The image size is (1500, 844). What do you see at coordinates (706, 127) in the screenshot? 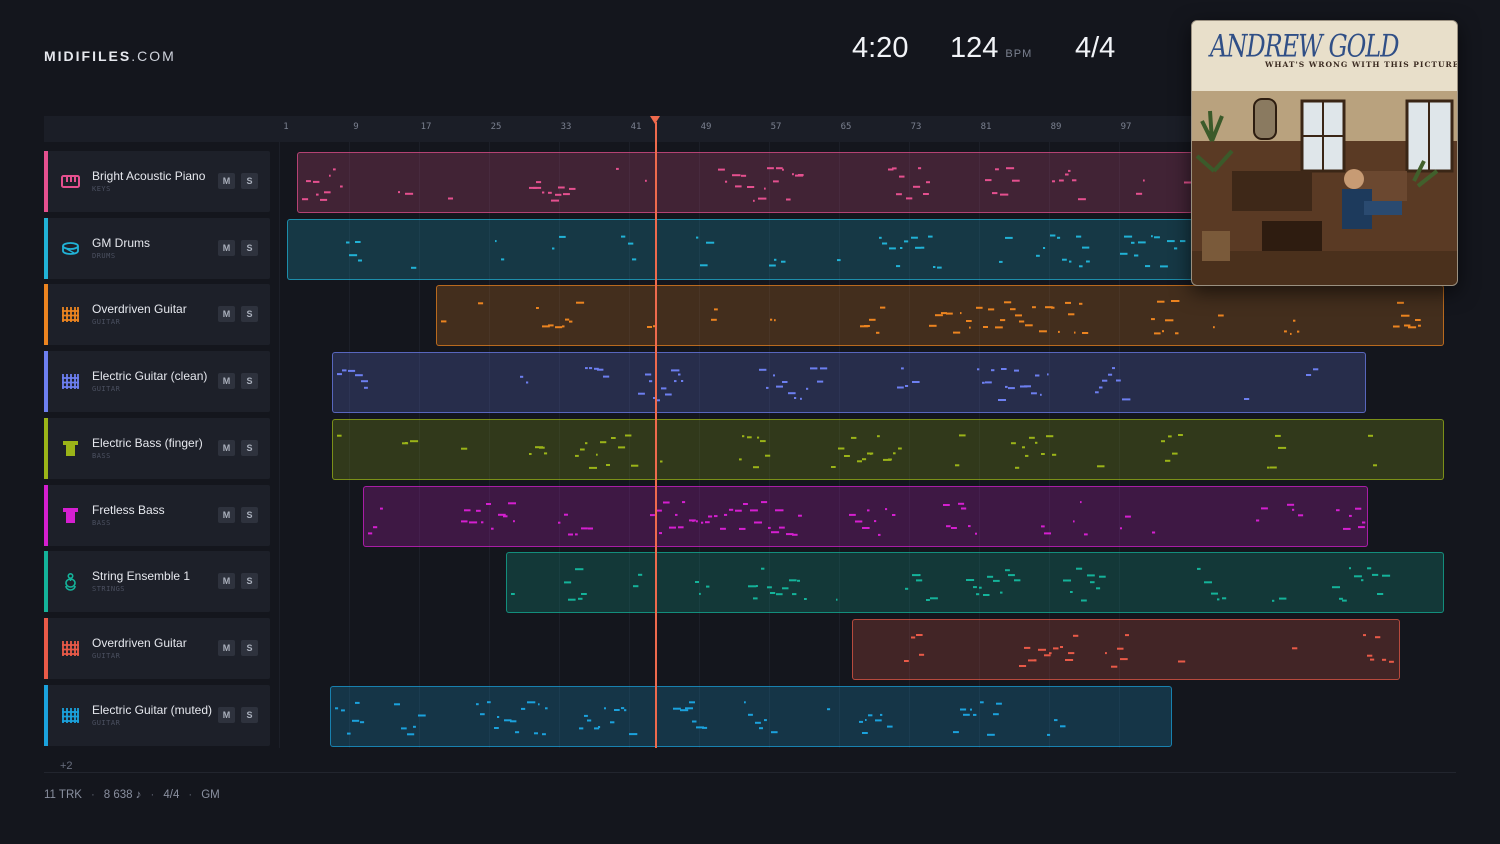
I see `ruler-tick-label: 49` at bounding box center [706, 127].